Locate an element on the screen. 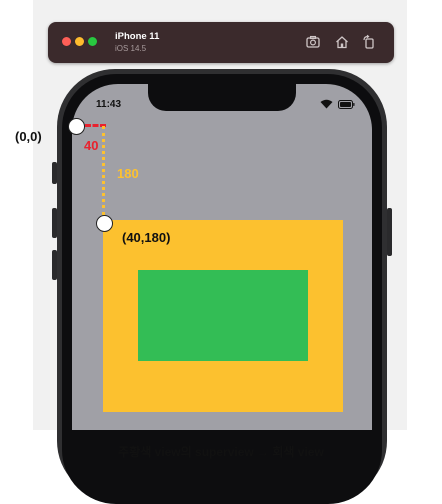  screenshot-icon is located at coordinates (313, 42).